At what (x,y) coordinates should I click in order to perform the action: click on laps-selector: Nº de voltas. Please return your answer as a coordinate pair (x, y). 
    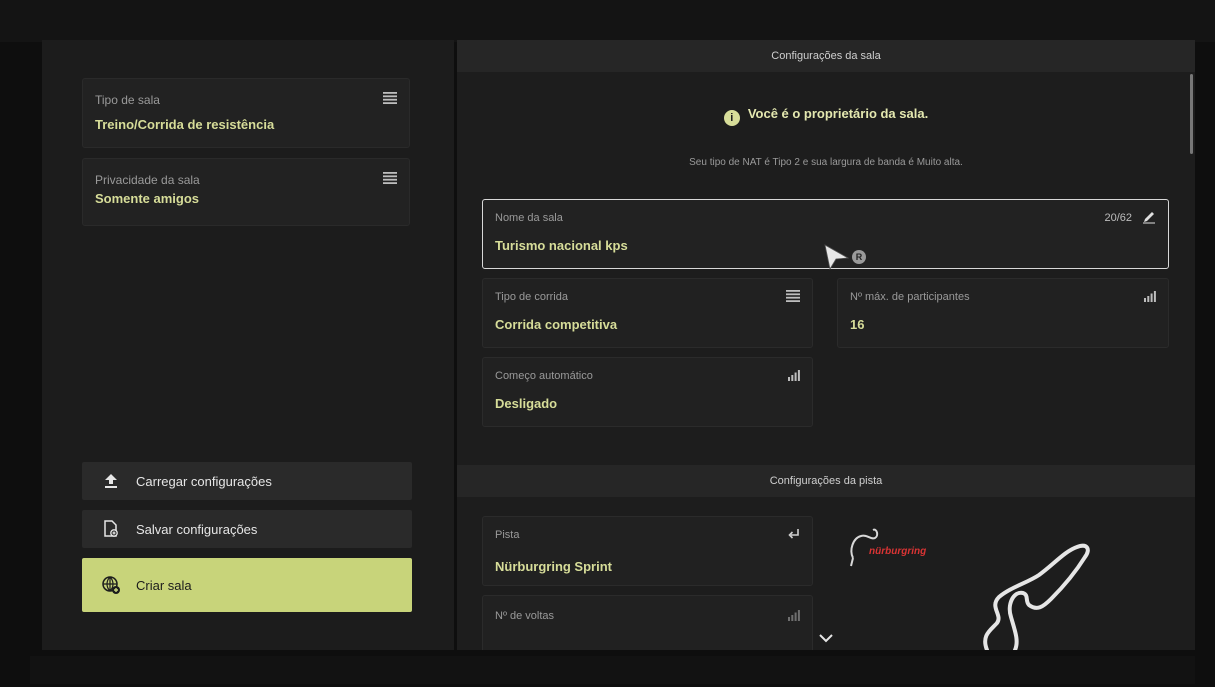
    Looking at the image, I should click on (647, 622).